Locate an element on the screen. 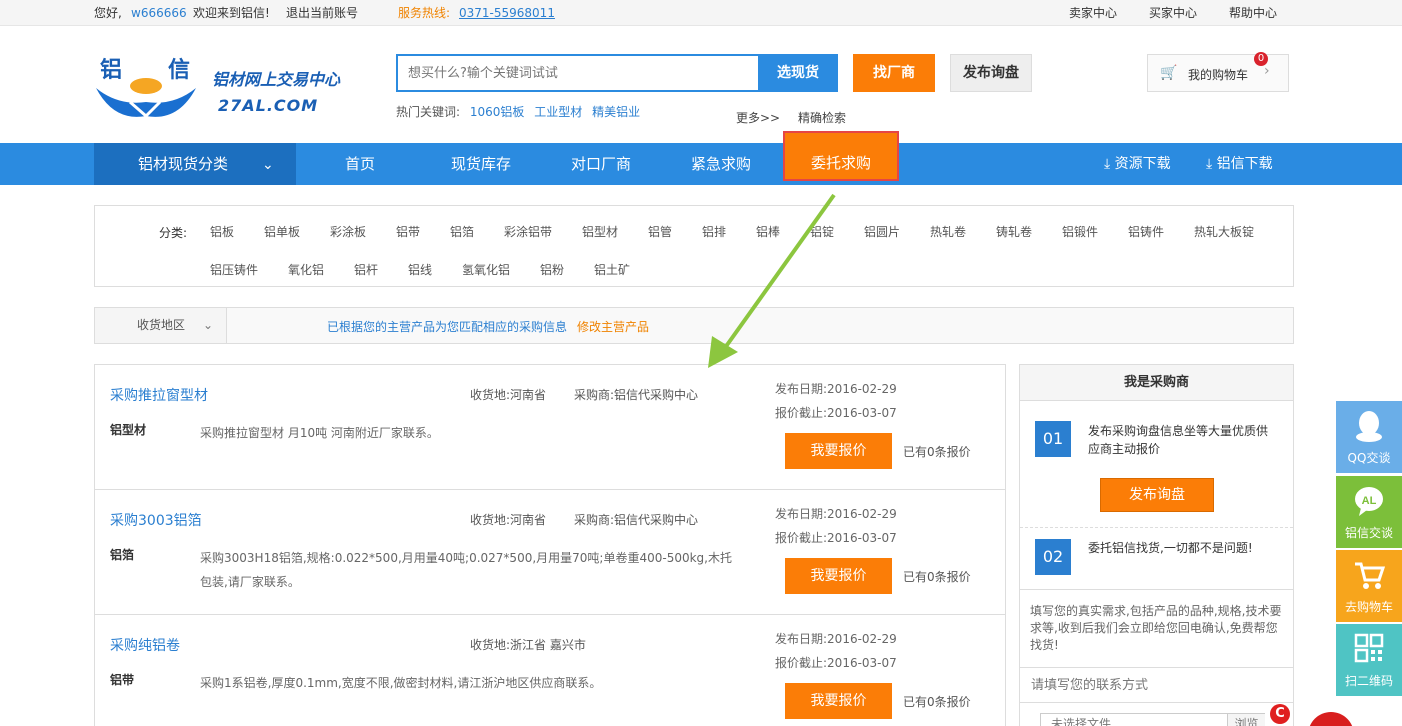 This screenshot has width=1402, height=726. region-dropdown: 收货地区 ⌄ is located at coordinates (161, 325).